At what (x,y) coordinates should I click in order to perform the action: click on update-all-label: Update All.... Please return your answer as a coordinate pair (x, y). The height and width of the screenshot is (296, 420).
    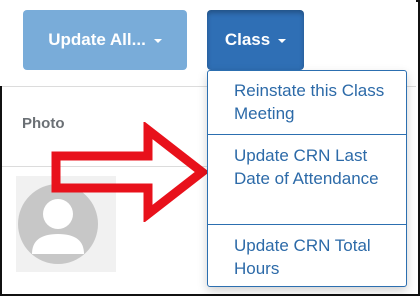
    Looking at the image, I should click on (97, 39).